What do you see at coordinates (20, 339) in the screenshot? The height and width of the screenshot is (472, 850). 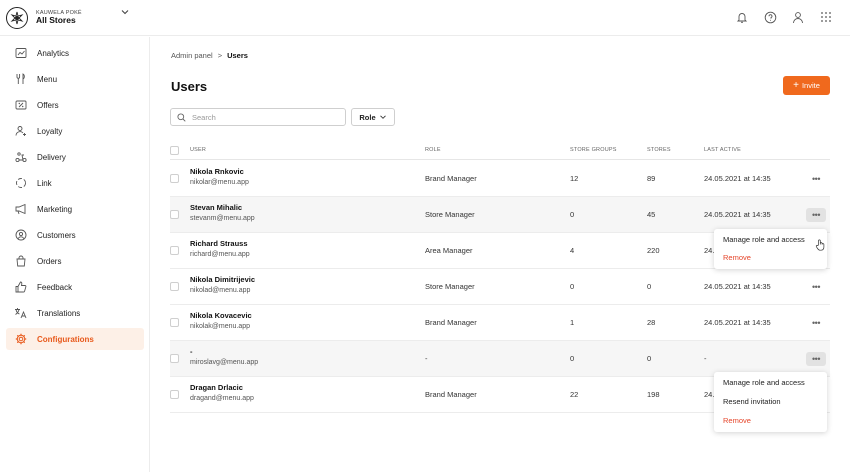 I see `gear-icon` at bounding box center [20, 339].